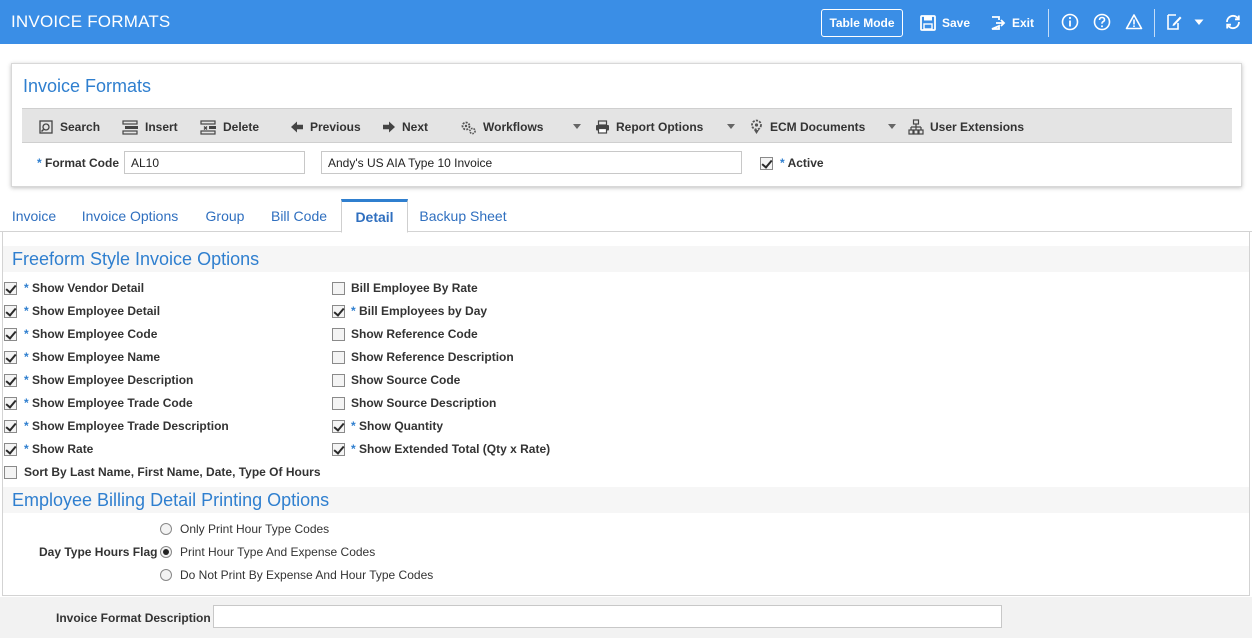 This screenshot has height=638, width=1252. Describe the element at coordinates (862, 23) in the screenshot. I see `table-mode-button: Table Mode` at that location.